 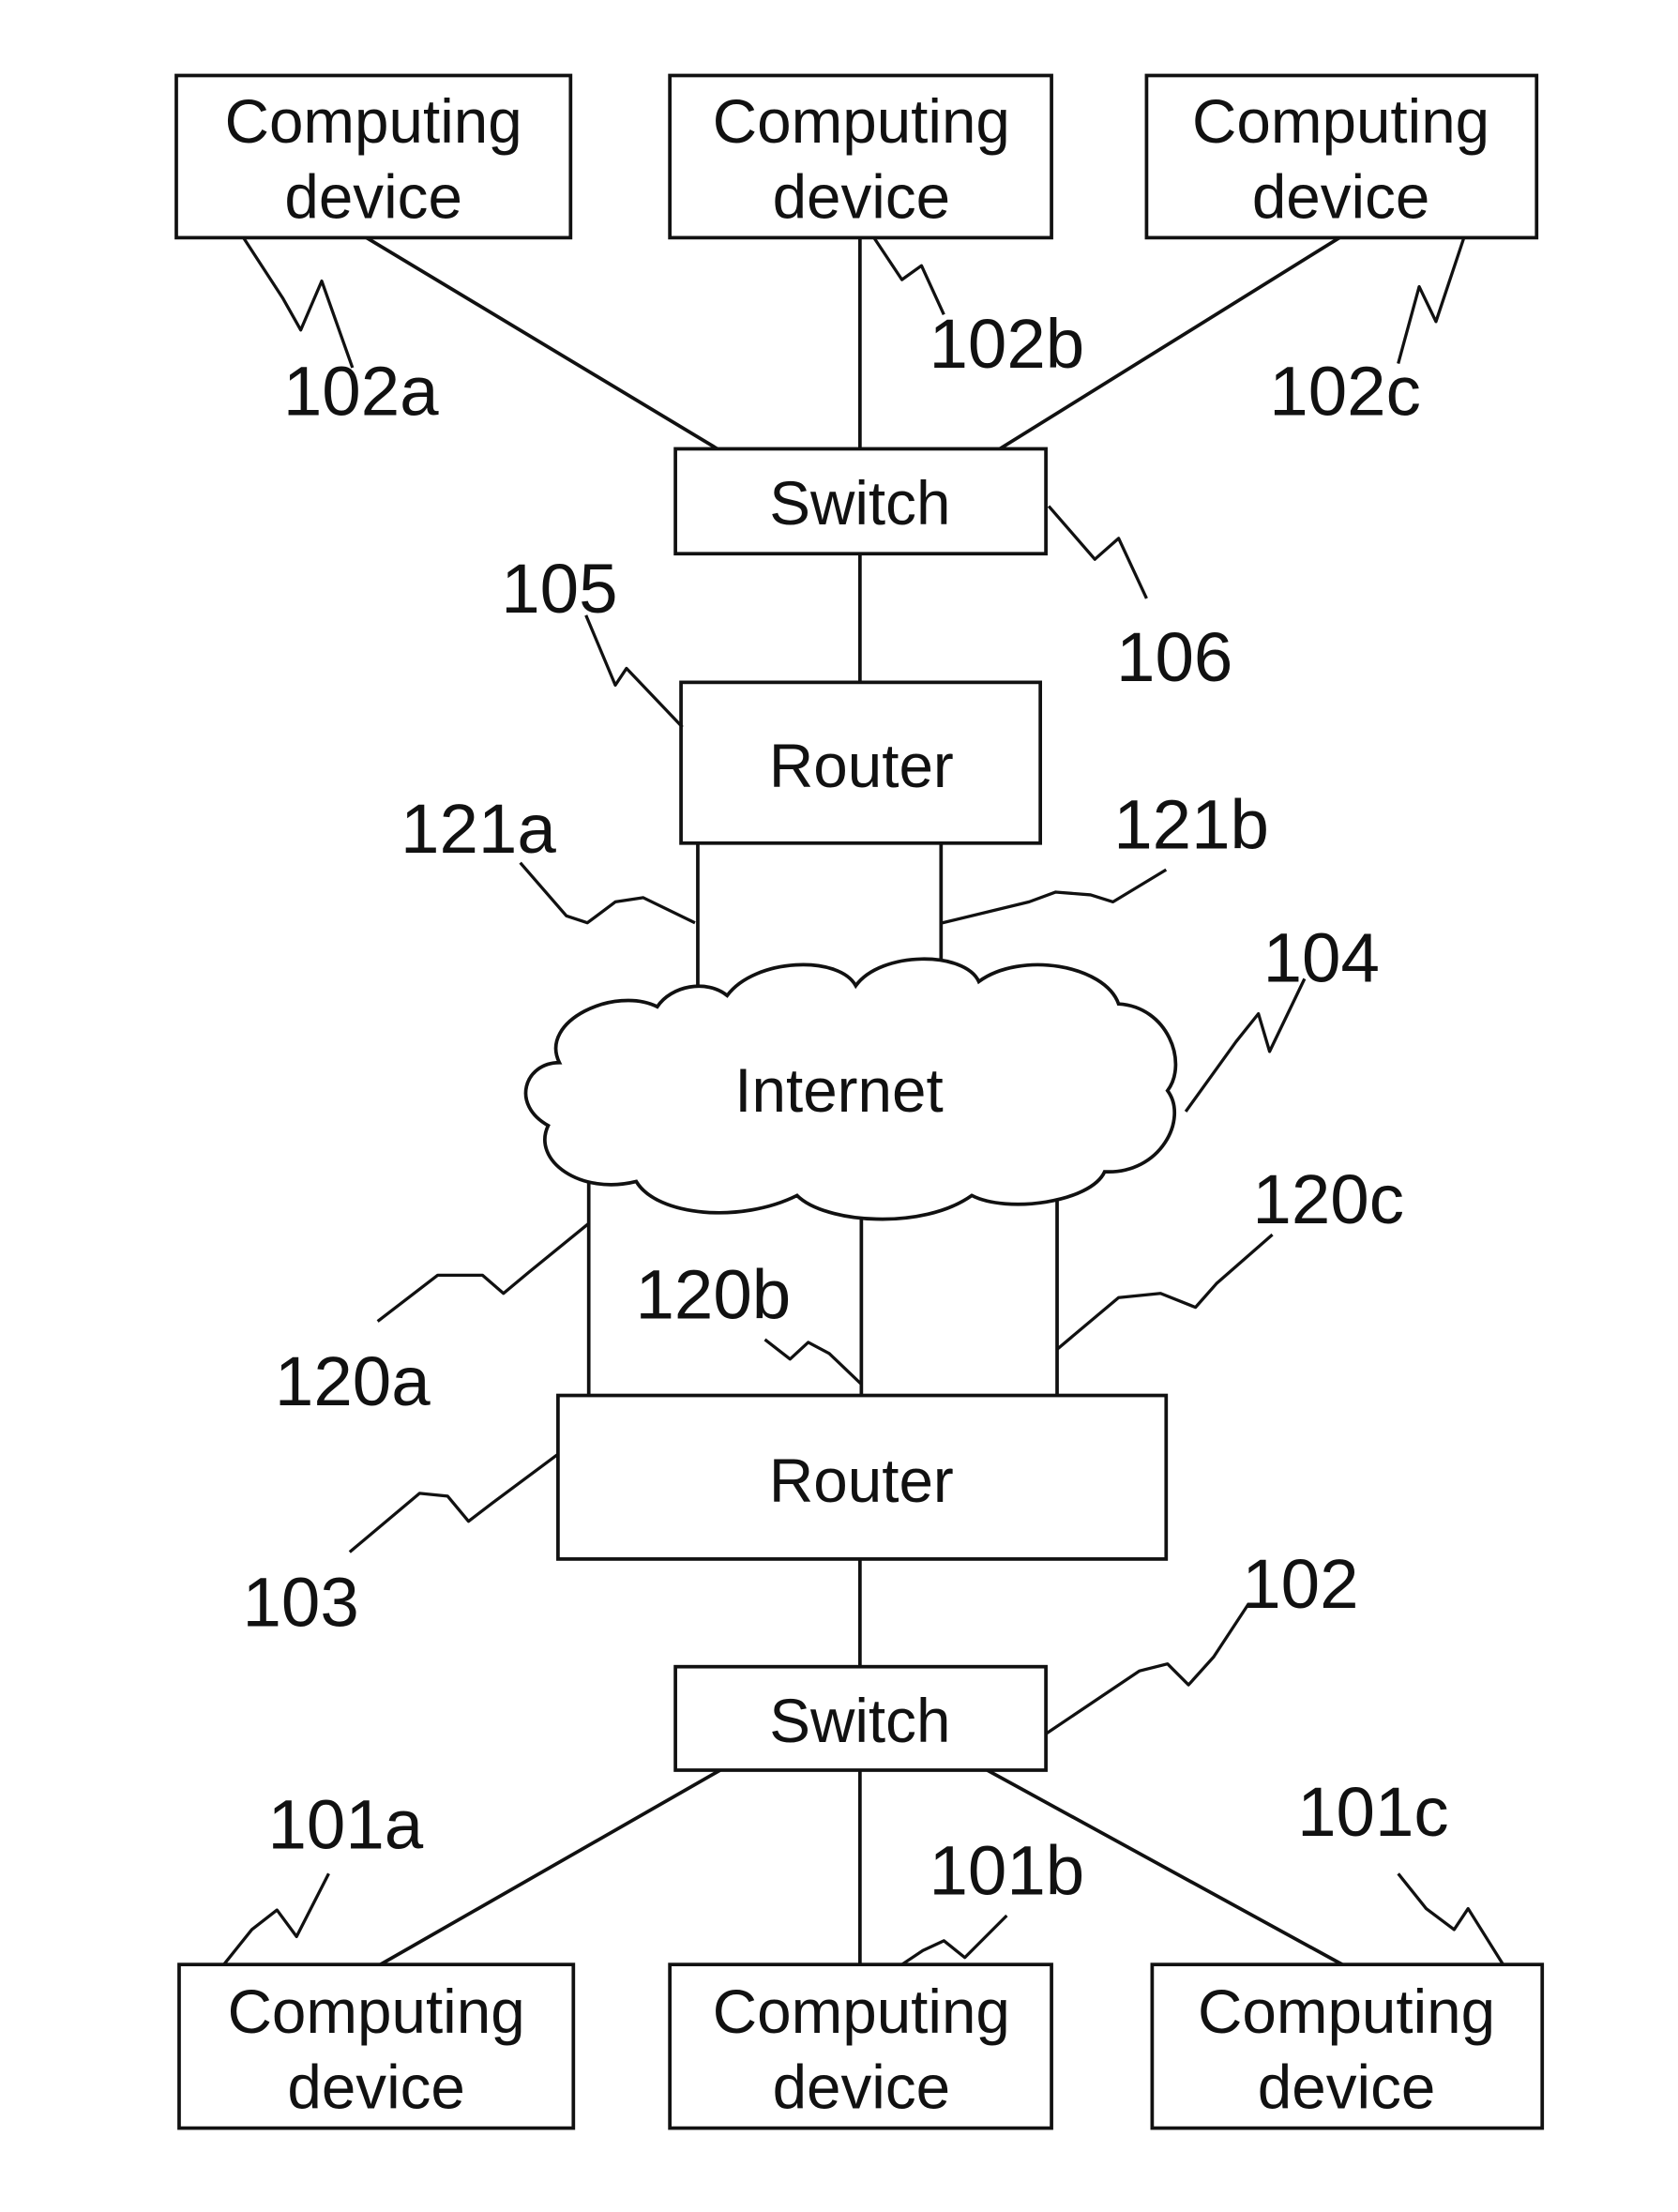 I want to click on switch-106: Switch, so click(x=860, y=501).